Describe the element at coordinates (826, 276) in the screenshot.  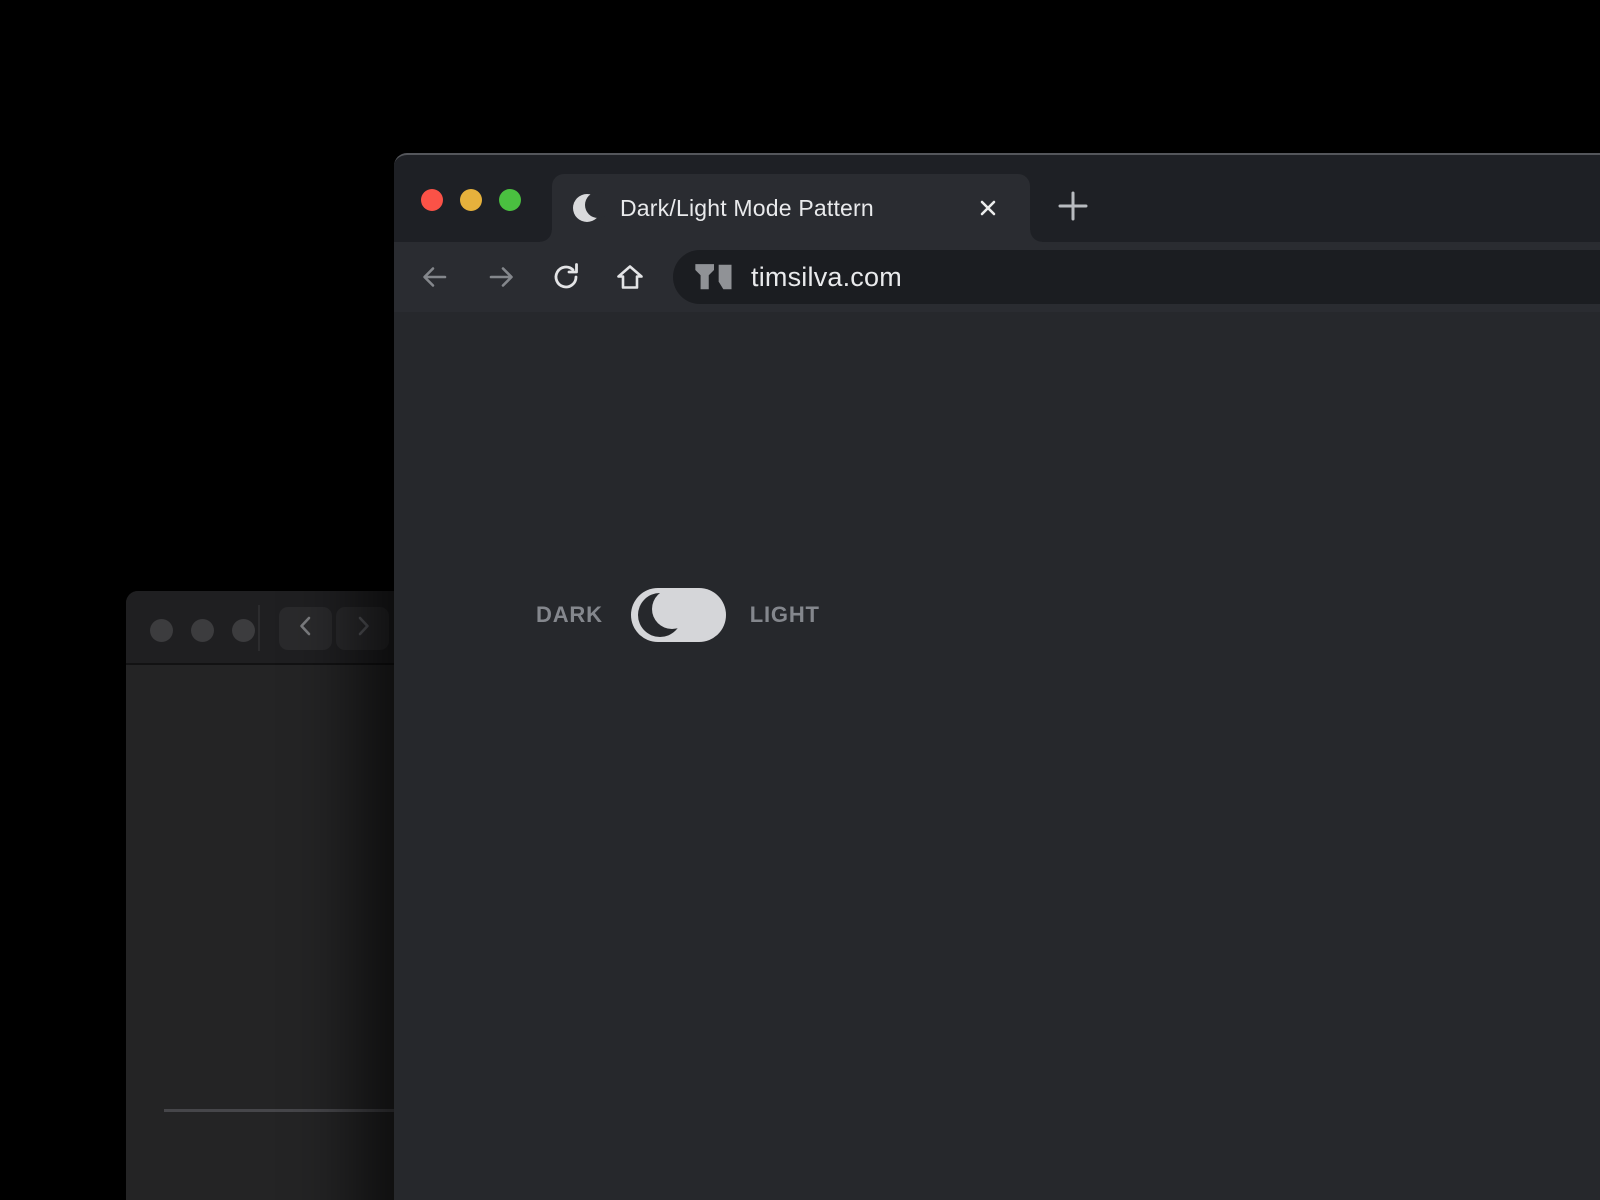
I see `url-text: timsilva.com` at that location.